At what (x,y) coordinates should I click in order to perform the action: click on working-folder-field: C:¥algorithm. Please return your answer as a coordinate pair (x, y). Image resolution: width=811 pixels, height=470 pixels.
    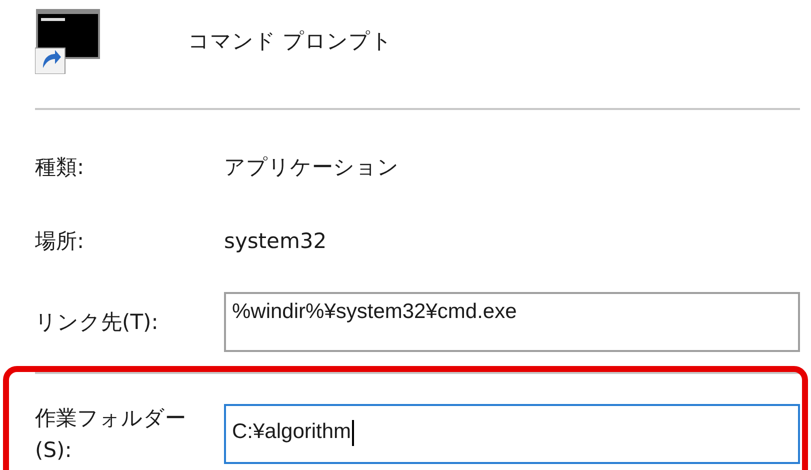
    Looking at the image, I should click on (512, 434).